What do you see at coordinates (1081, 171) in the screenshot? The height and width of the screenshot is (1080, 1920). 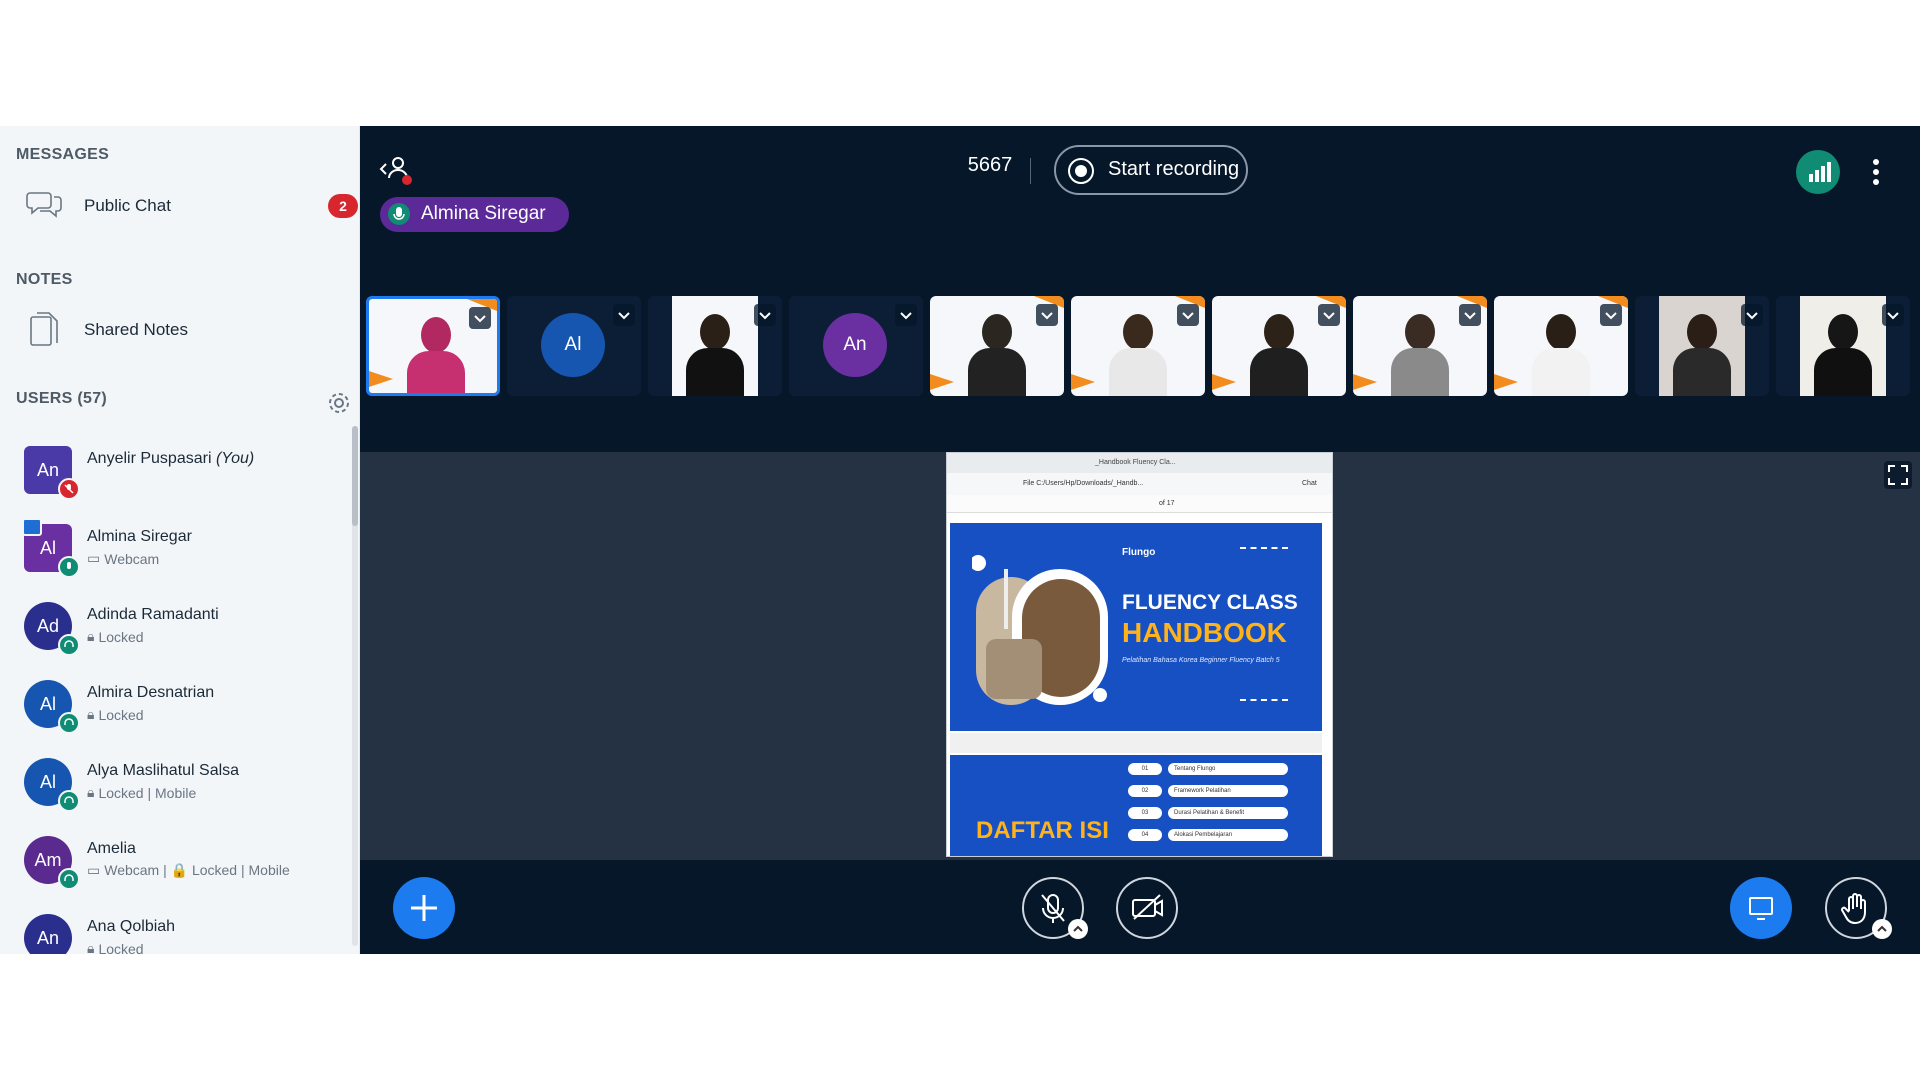 I see `record-dot` at bounding box center [1081, 171].